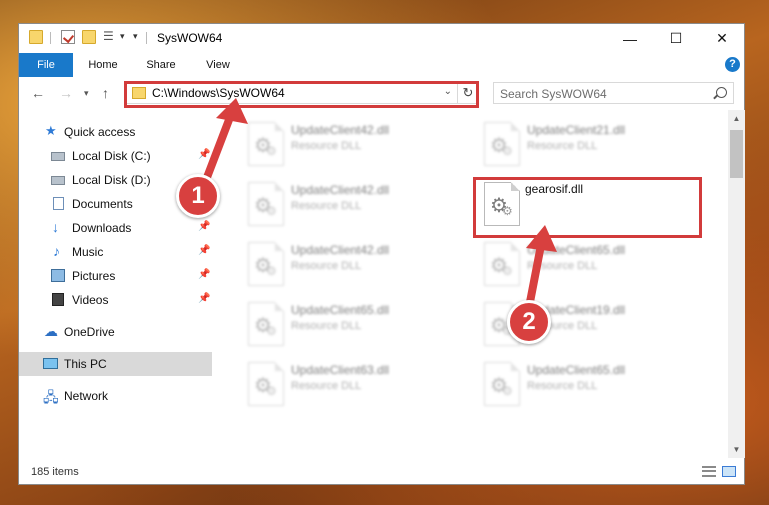  What do you see at coordinates (219, 146) in the screenshot?
I see `arrow-1-line` at bounding box center [219, 146].